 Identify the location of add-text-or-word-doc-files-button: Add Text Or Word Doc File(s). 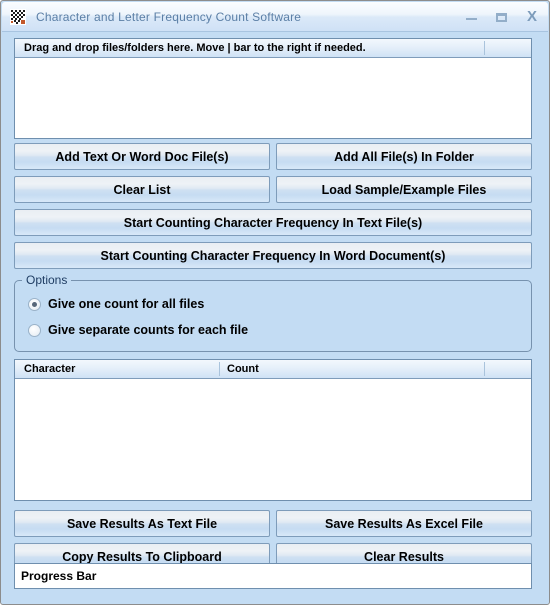
(142, 156).